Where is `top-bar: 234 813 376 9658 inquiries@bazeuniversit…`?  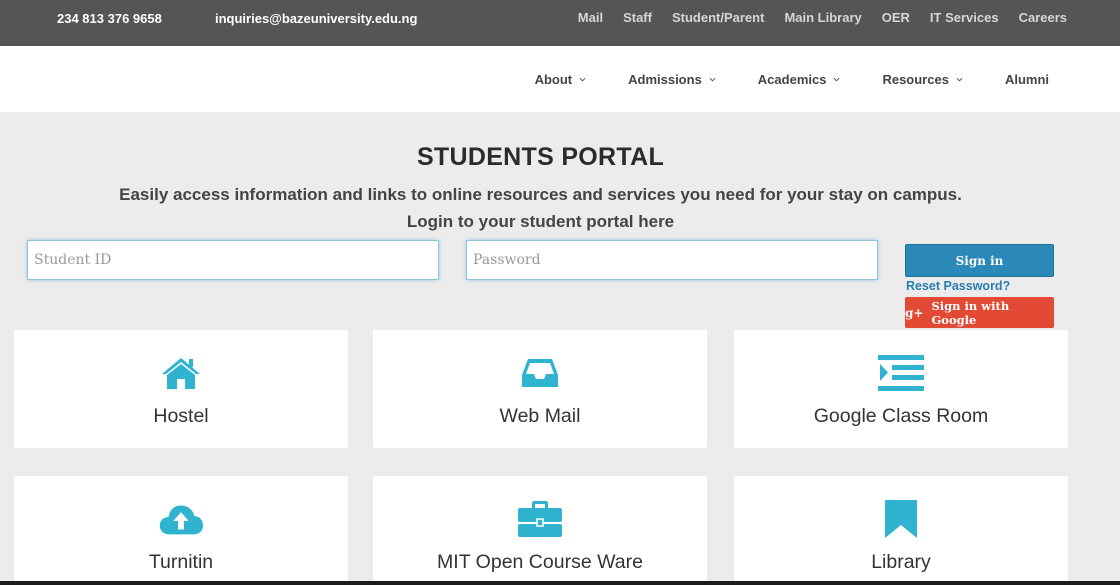
top-bar: 234 813 376 9658 inquiries@bazeuniversit… is located at coordinates (560, 23).